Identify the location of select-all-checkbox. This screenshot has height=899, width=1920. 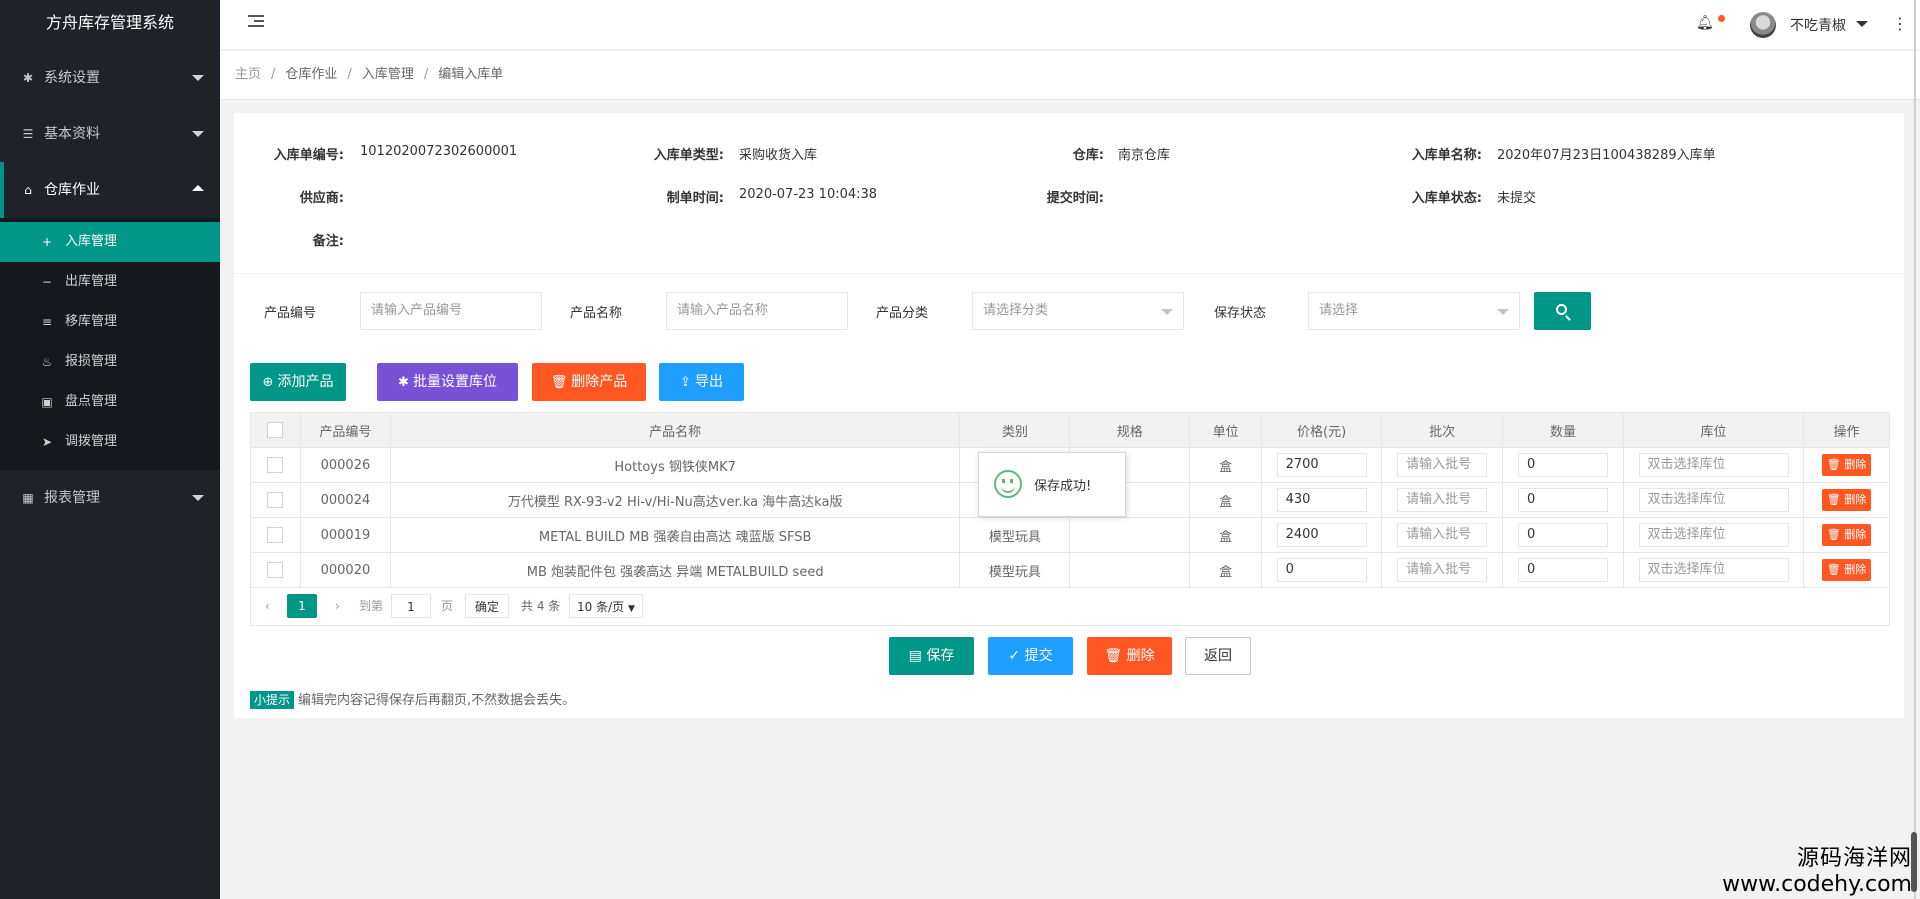
(275, 430).